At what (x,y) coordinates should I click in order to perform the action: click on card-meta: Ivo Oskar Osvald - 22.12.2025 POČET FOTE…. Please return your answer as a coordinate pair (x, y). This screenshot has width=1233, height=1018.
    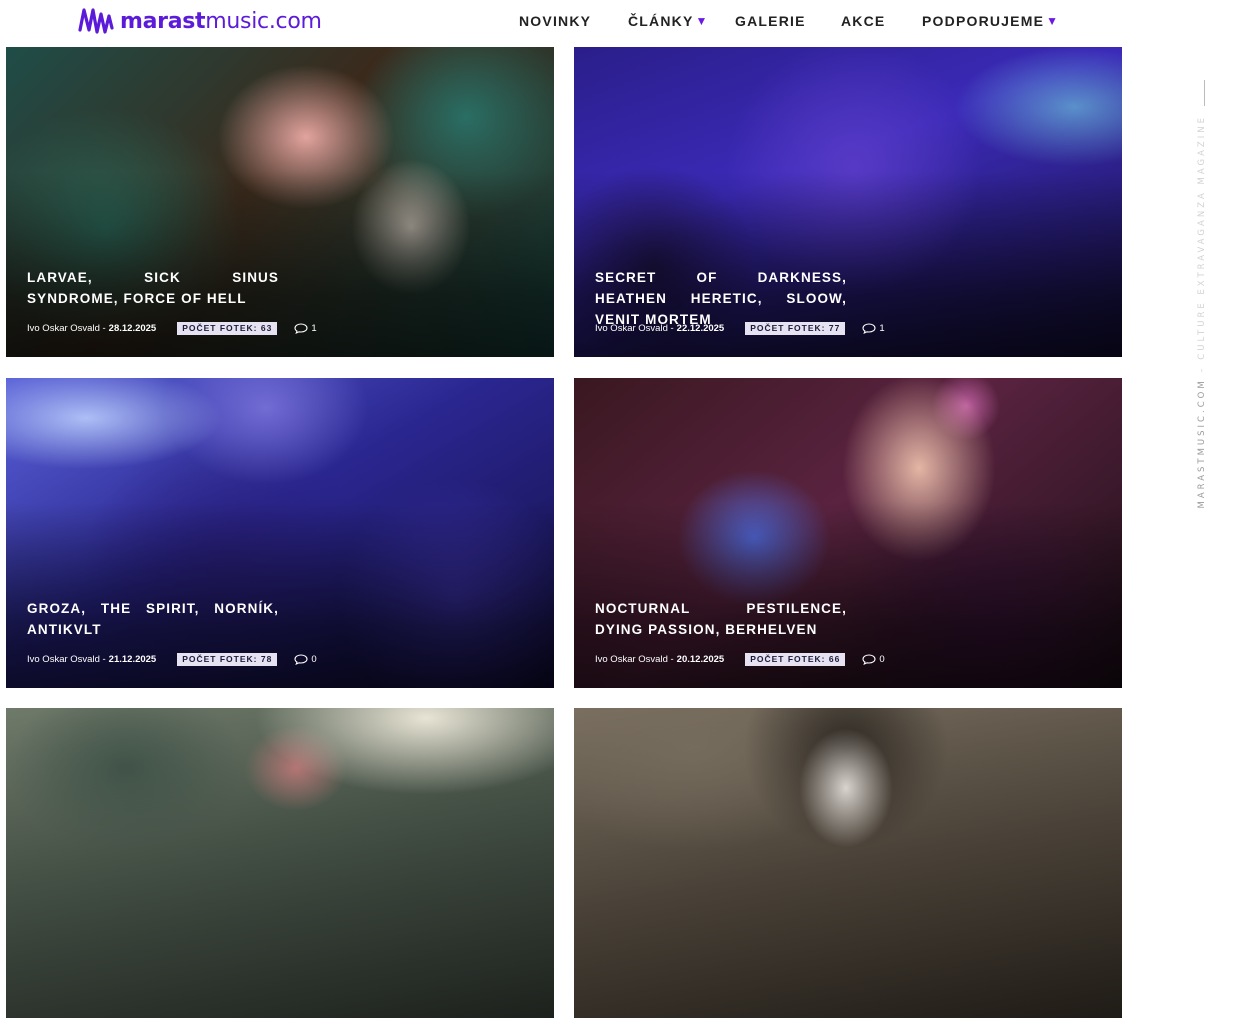
    Looking at the image, I should click on (740, 328).